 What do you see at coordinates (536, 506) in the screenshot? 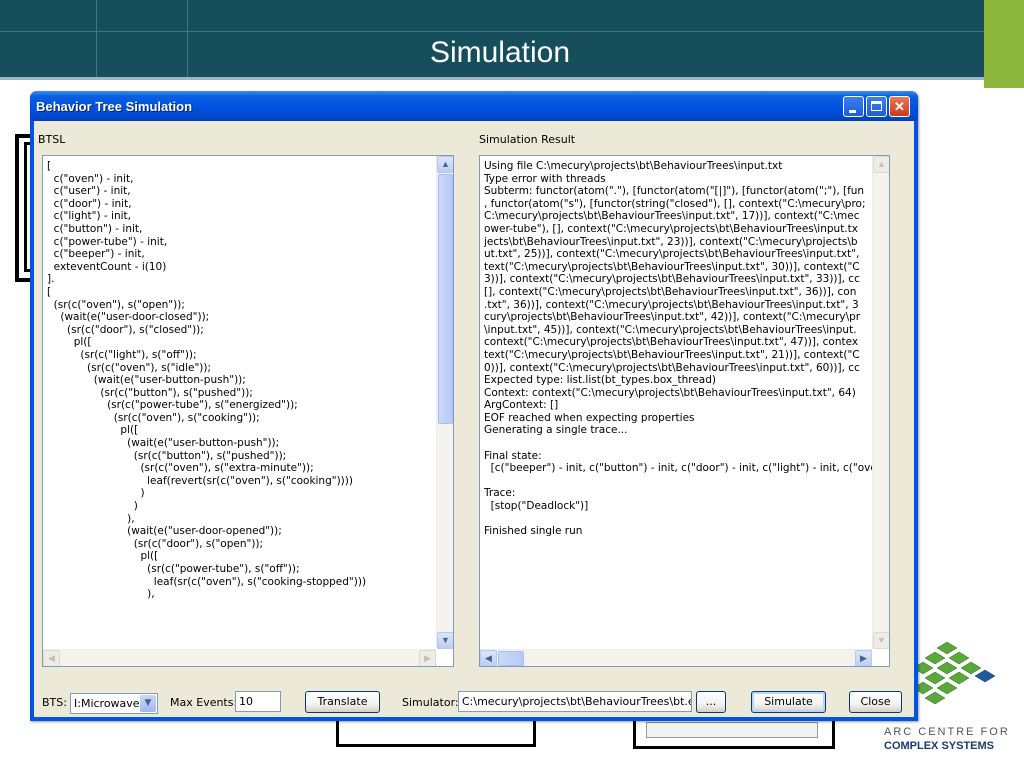
I see `text-line: [stop("Deadlock")]` at bounding box center [536, 506].